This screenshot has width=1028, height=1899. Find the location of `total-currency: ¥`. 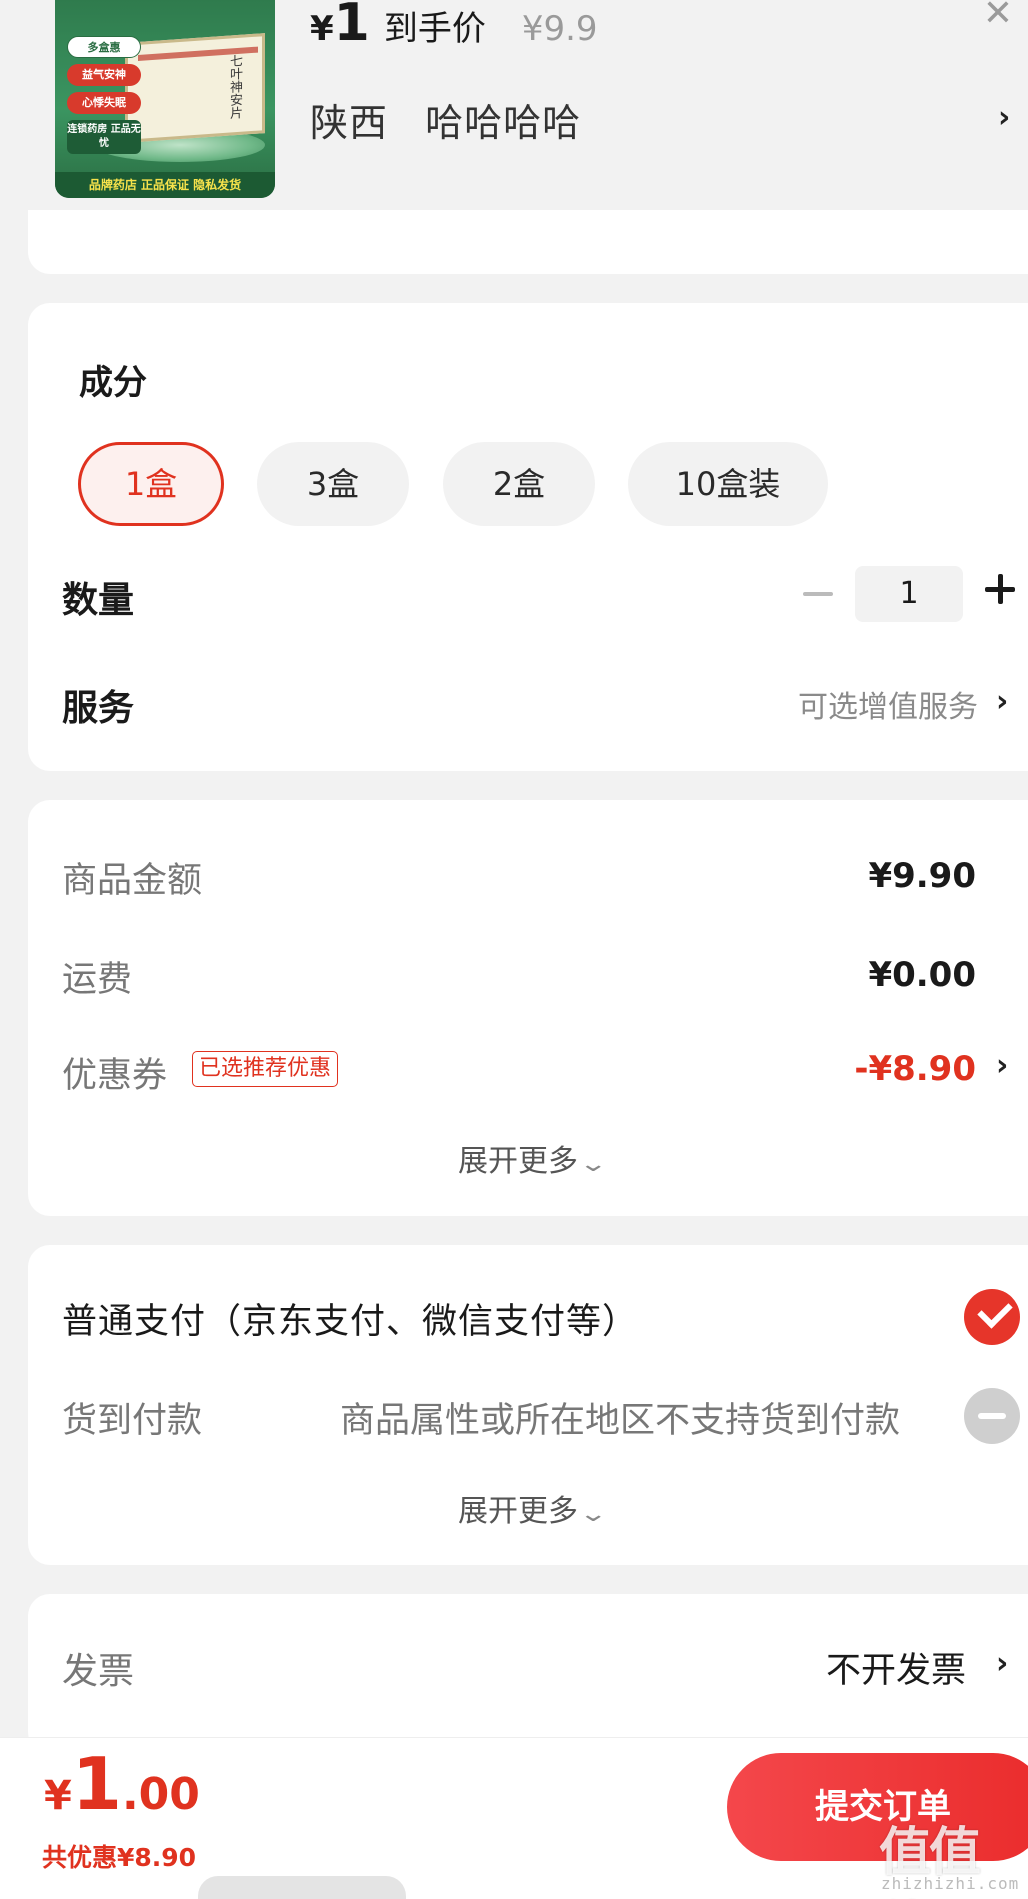

total-currency: ¥ is located at coordinates (58, 1796).